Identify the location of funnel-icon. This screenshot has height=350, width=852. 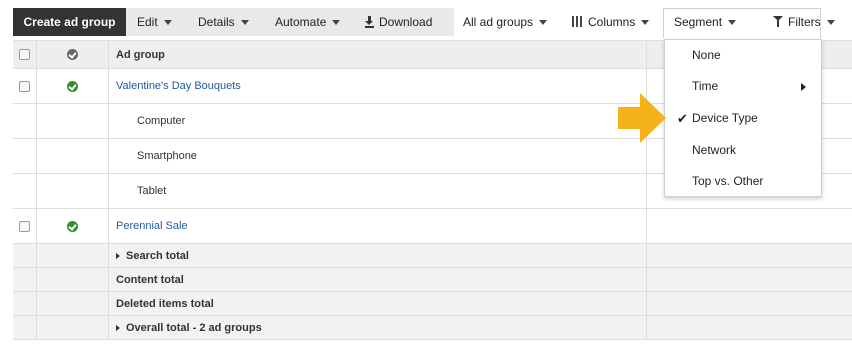
(778, 21).